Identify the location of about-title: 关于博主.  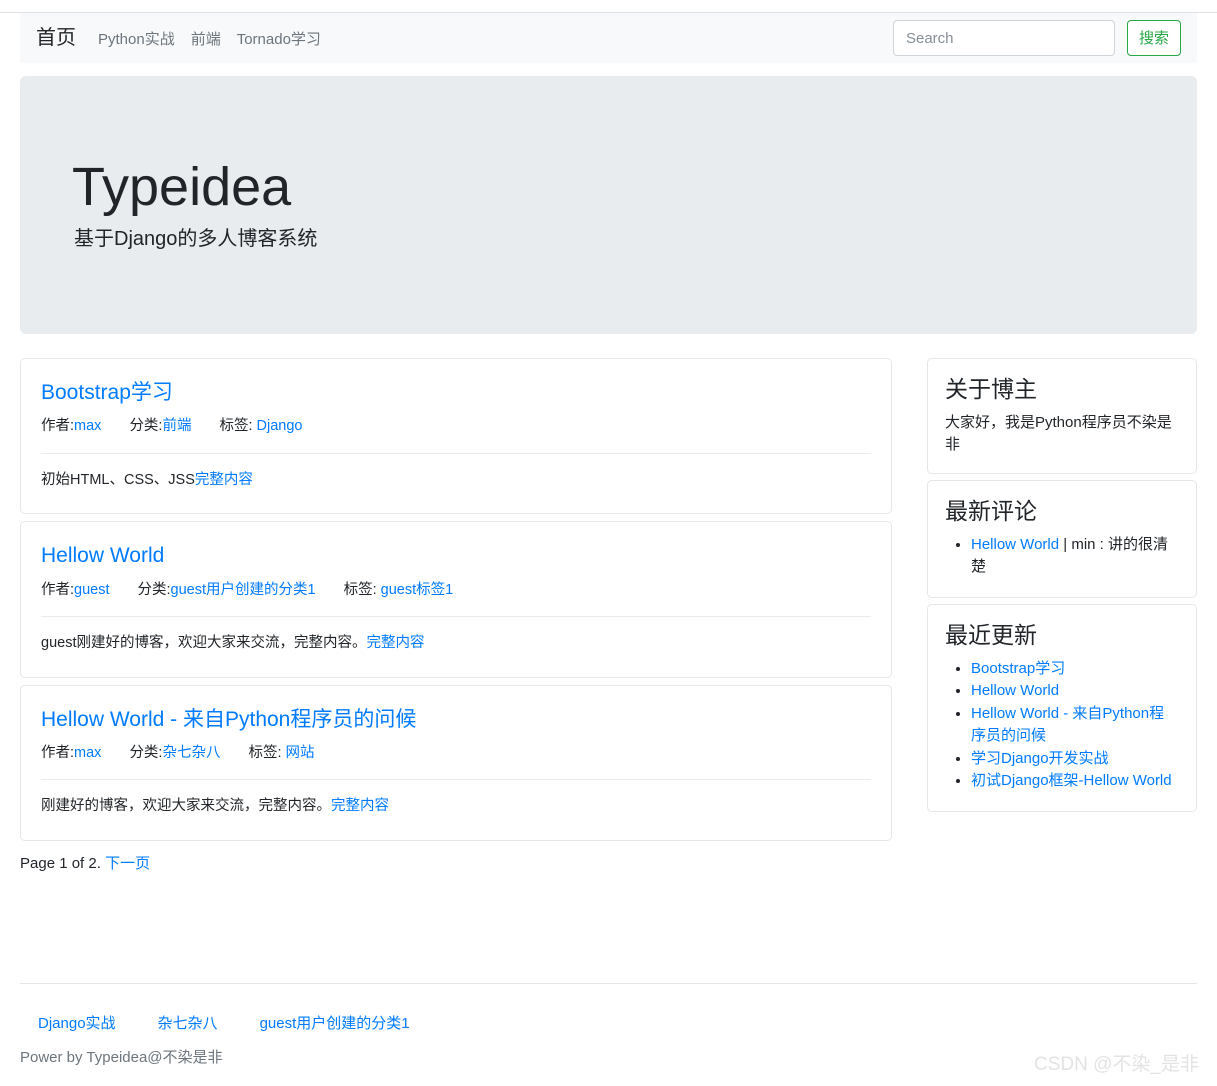
(991, 389).